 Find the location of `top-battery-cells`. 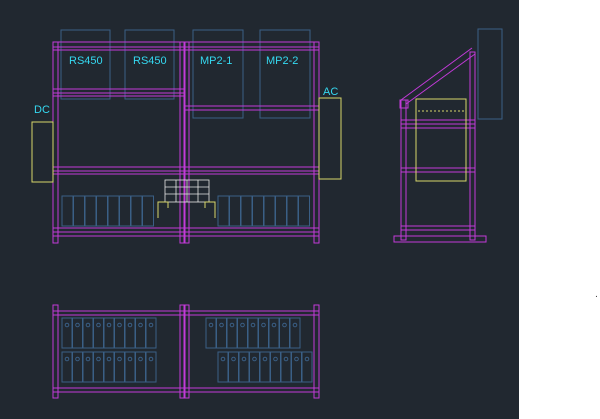

top-battery-cells is located at coordinates (187, 350).